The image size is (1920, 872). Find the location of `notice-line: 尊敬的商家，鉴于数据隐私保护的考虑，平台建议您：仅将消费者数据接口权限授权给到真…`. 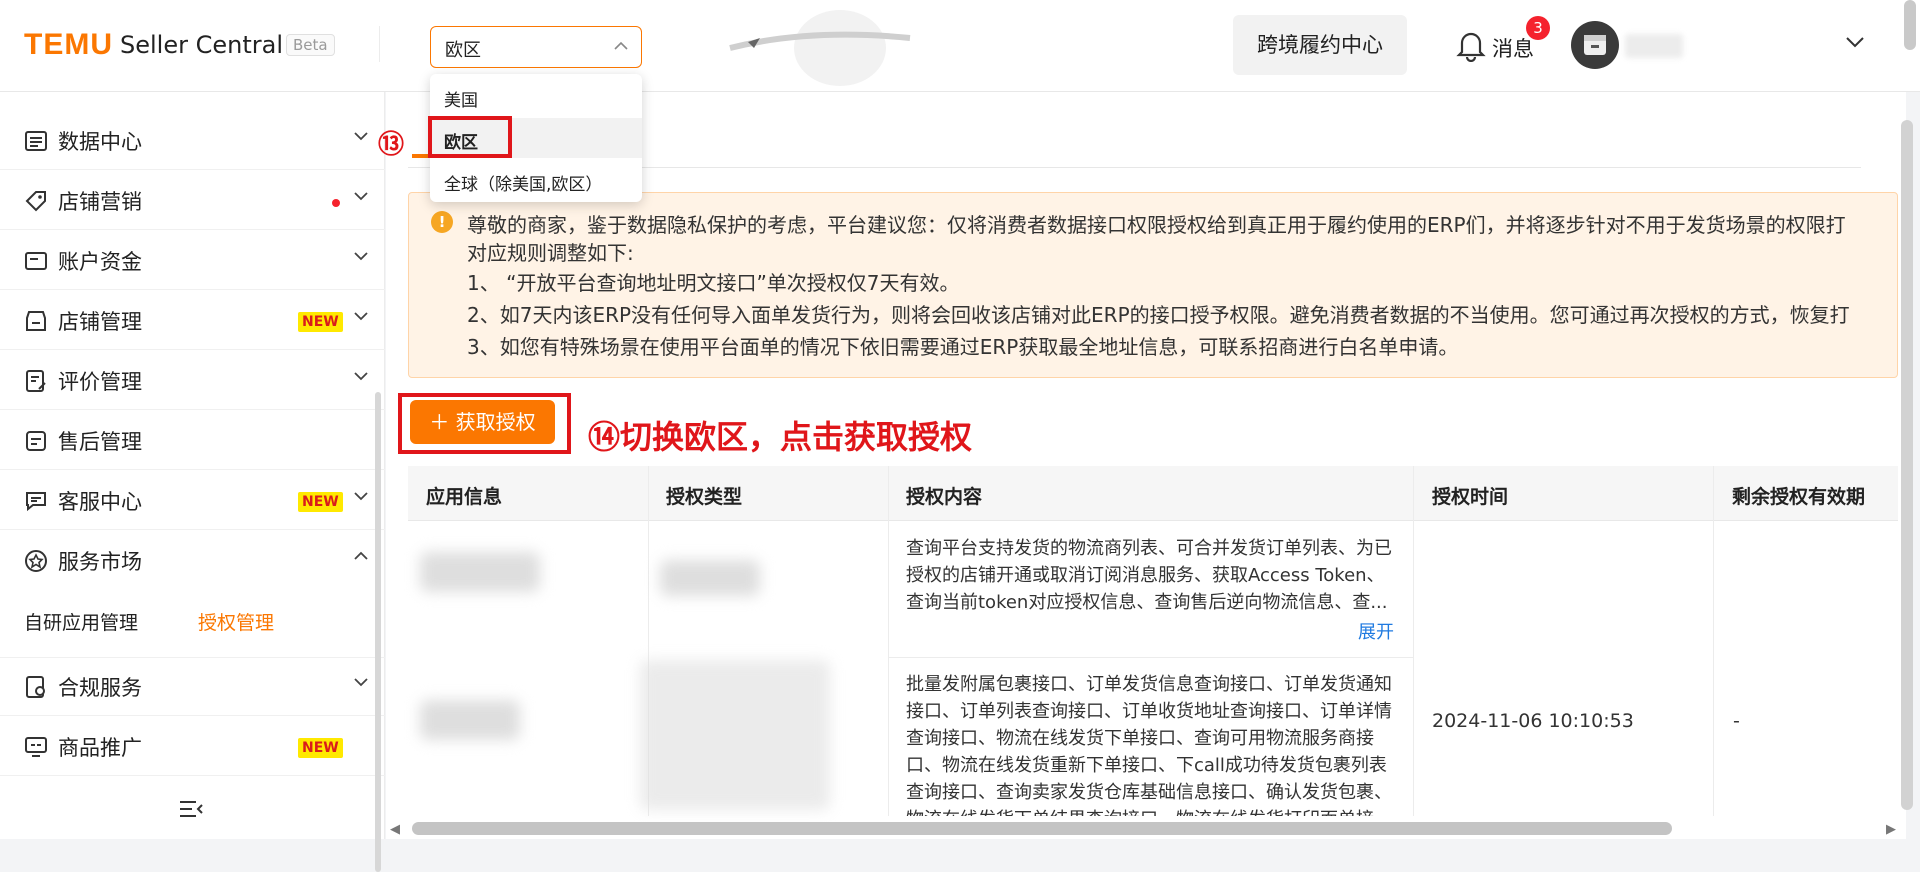

notice-line: 尊敬的商家，鉴于数据隐私保护的考虑，平台建议您：仅将消费者数据接口权限授权给到真… is located at coordinates (1156, 225).